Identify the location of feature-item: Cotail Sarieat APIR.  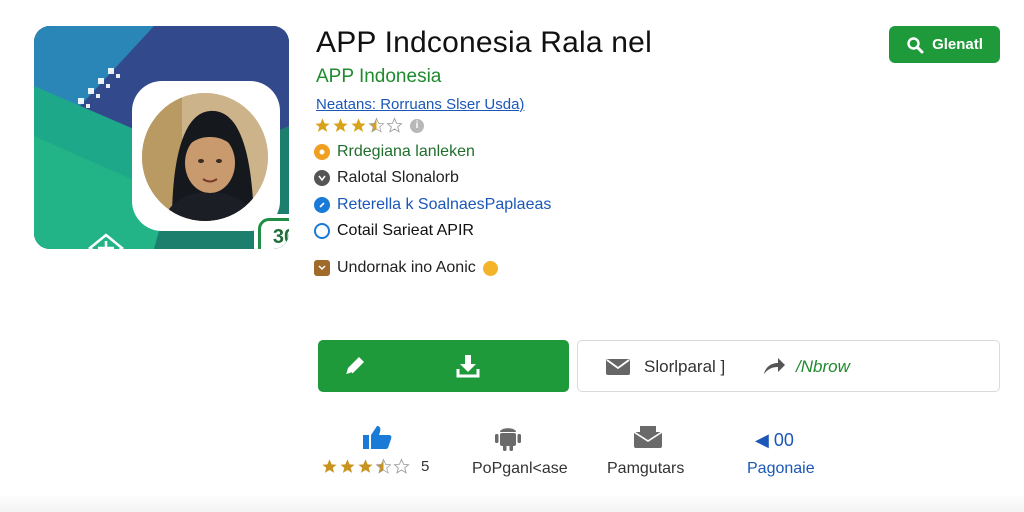
(394, 231).